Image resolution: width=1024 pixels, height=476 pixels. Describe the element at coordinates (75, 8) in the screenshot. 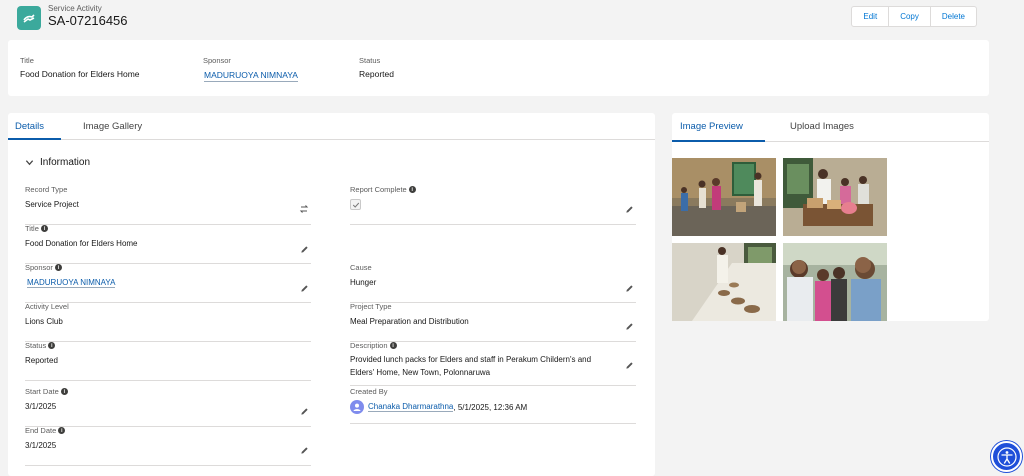

I see `object-type-label: Service Activity` at that location.